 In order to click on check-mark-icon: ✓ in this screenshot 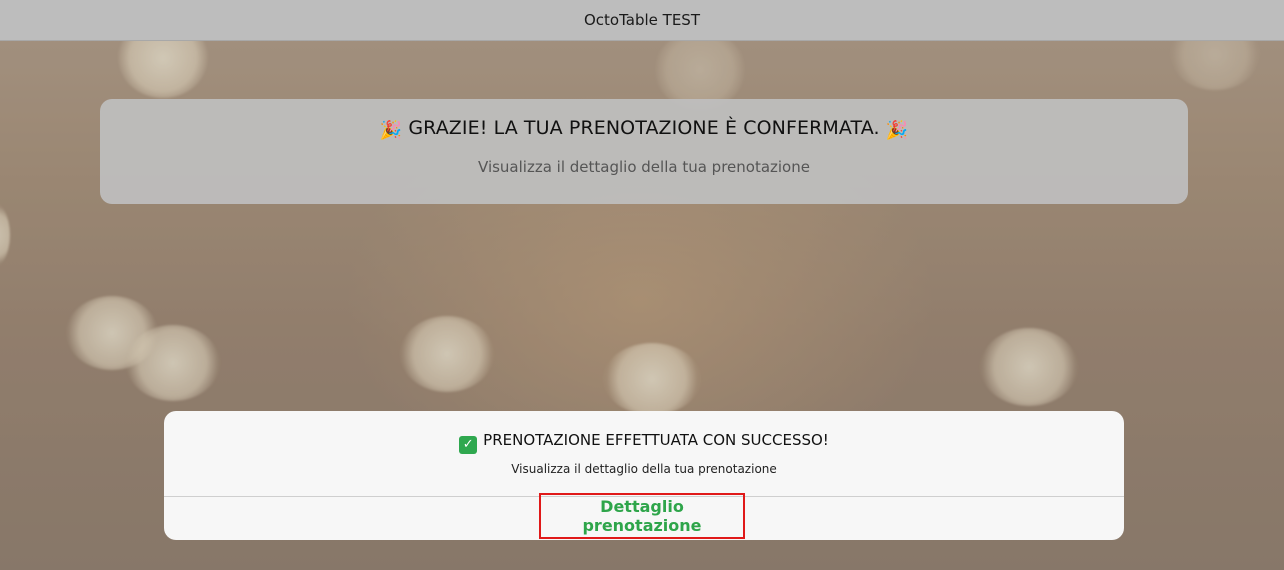, I will do `click(468, 445)`.